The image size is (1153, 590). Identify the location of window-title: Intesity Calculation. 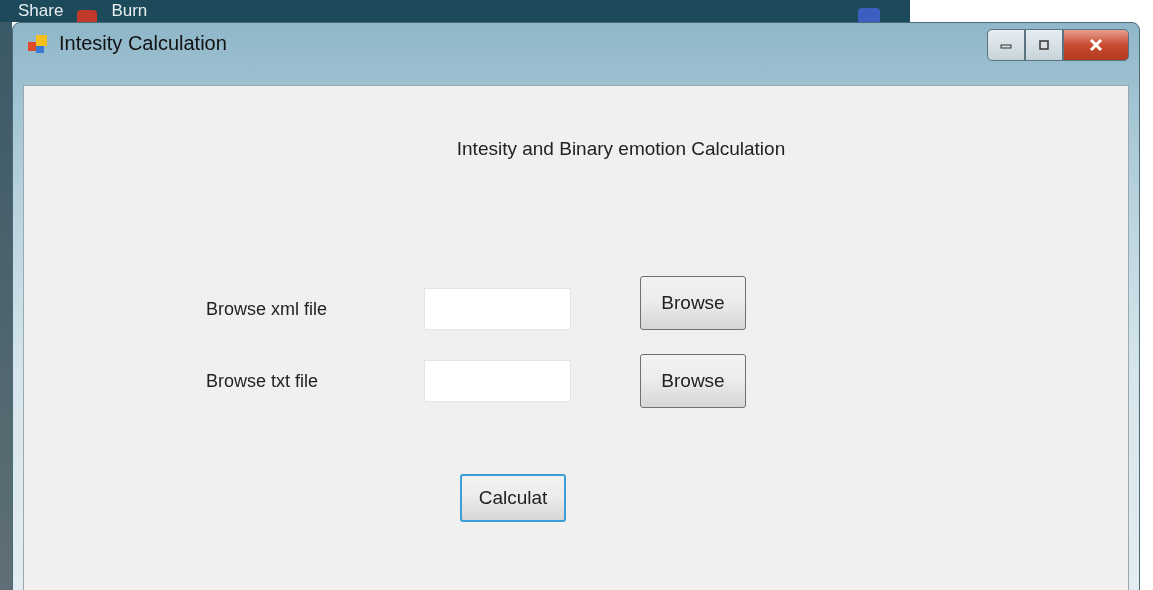
(143, 43).